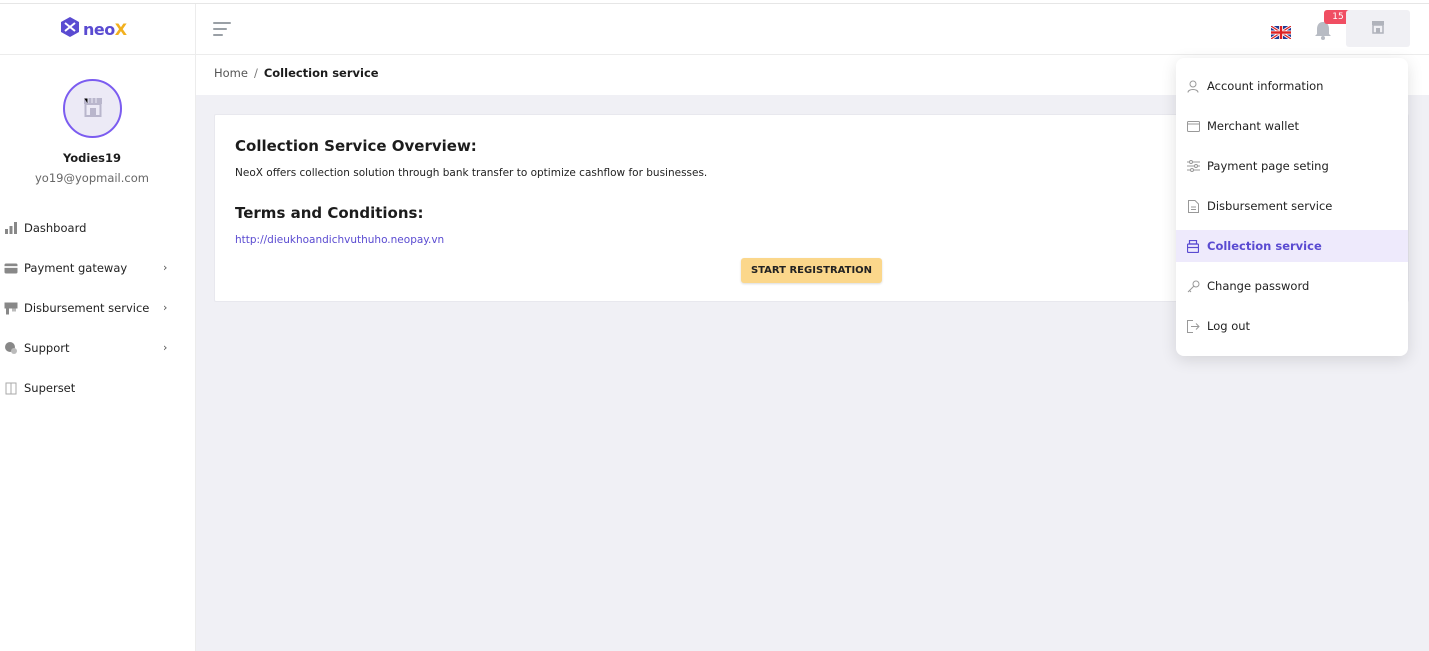  What do you see at coordinates (76, 268) in the screenshot?
I see `sidebar-item-label: Payment gateway` at bounding box center [76, 268].